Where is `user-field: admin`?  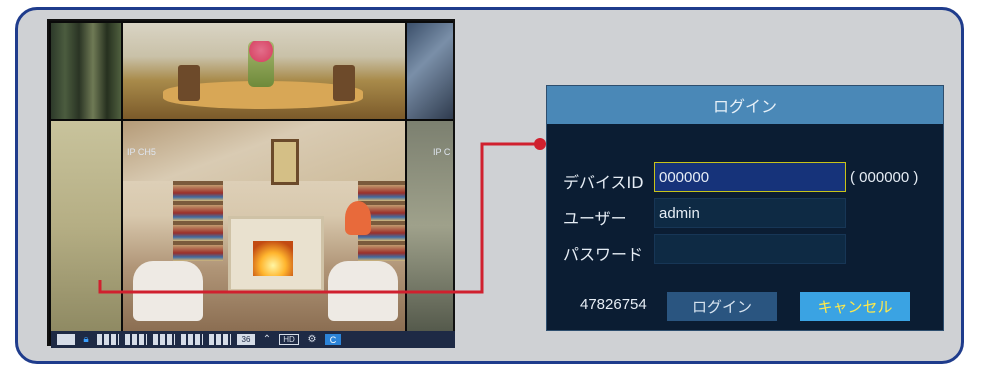
user-field: admin is located at coordinates (750, 213).